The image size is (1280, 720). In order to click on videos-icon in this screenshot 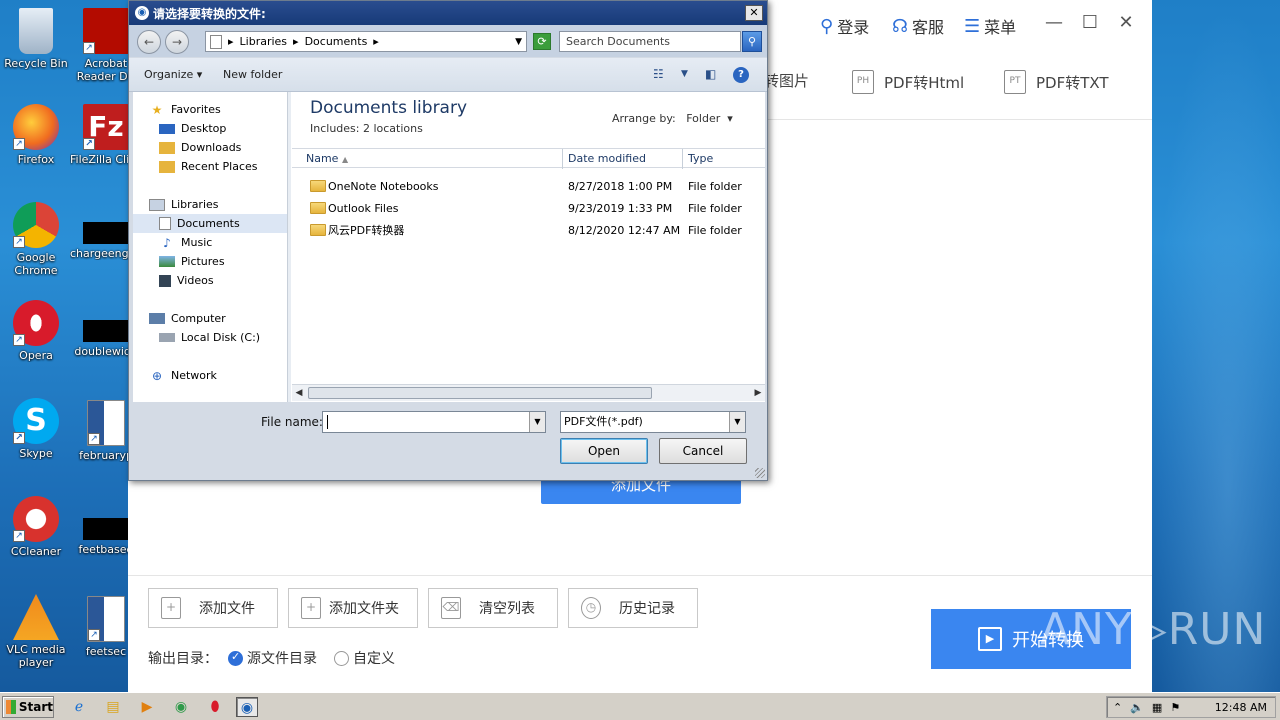, I will do `click(165, 280)`.